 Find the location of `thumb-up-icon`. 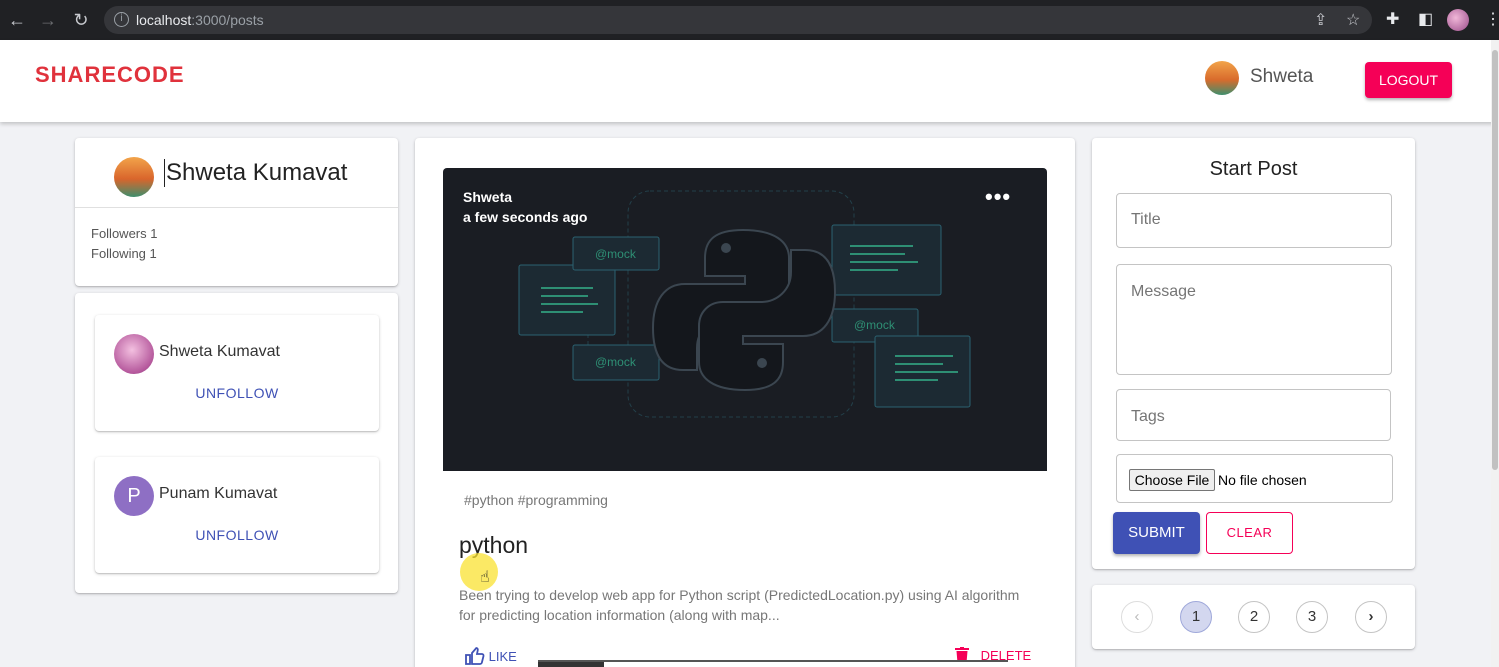

thumb-up-icon is located at coordinates (475, 656).